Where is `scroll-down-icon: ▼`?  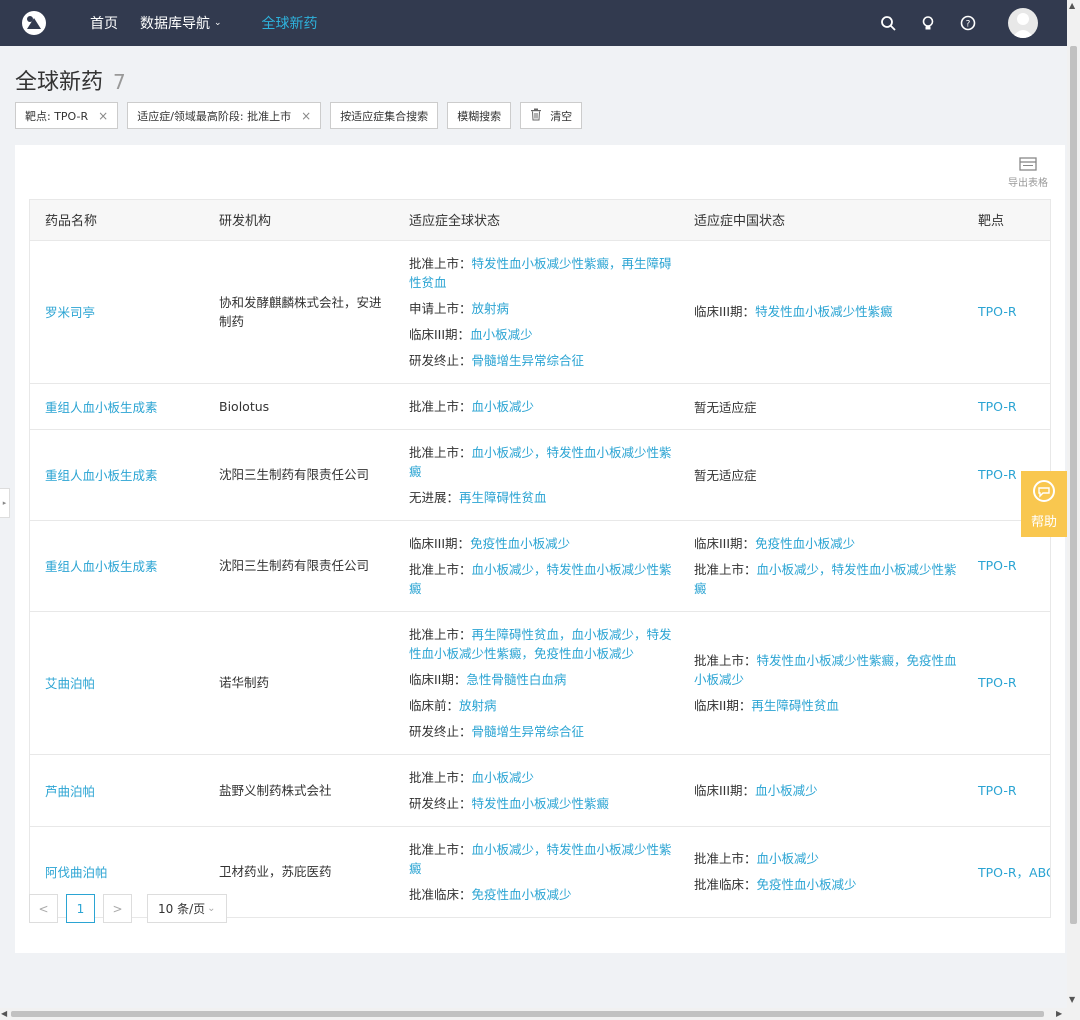
scroll-down-icon: ▼ is located at coordinates (1072, 999).